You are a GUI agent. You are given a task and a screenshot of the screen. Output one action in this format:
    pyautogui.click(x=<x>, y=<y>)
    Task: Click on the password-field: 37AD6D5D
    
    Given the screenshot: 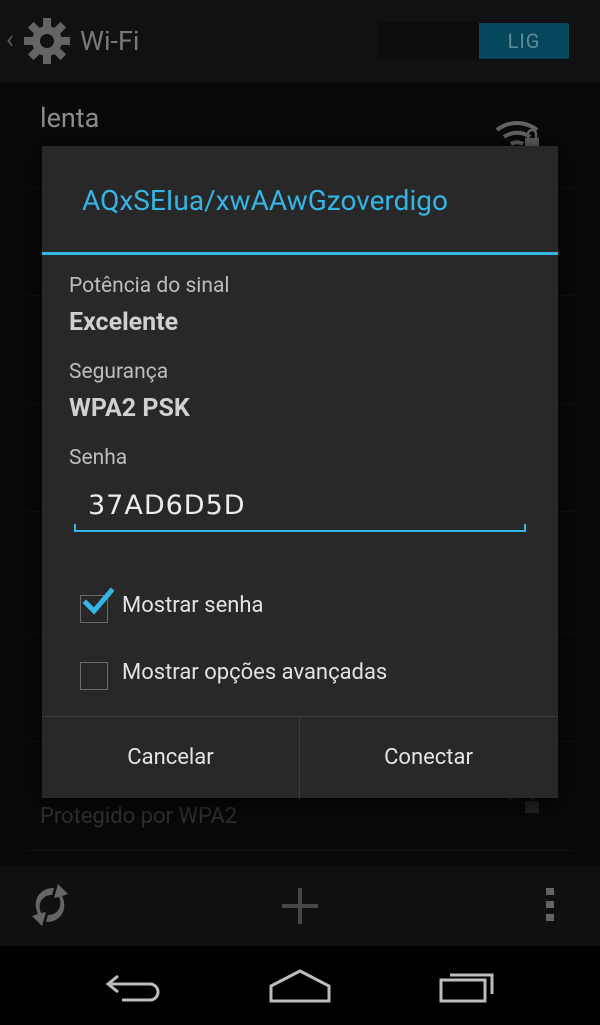 What is the action you would take?
    pyautogui.click(x=300, y=506)
    